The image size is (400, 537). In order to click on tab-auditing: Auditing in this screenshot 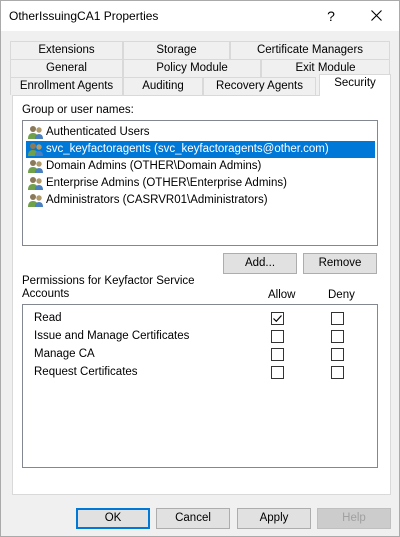, I will do `click(163, 86)`.